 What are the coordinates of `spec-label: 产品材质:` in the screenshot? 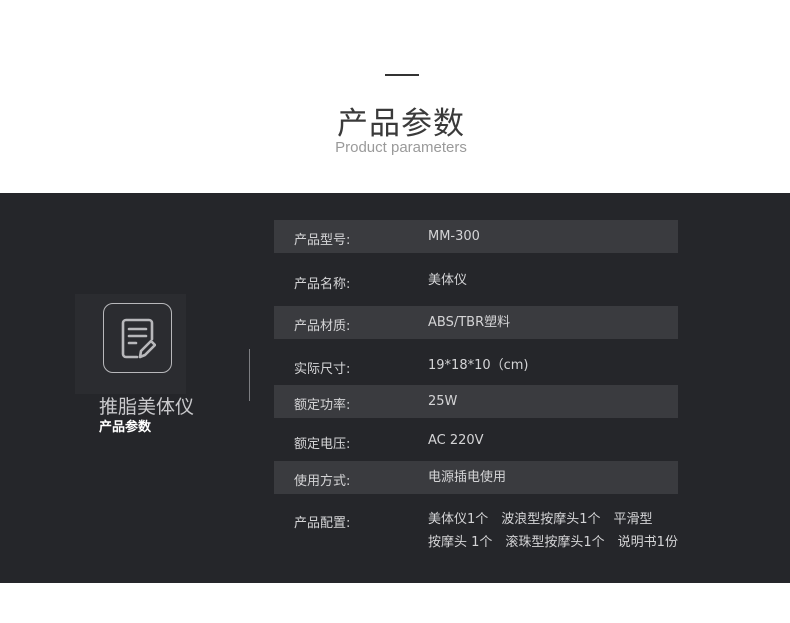 It's located at (322, 326).